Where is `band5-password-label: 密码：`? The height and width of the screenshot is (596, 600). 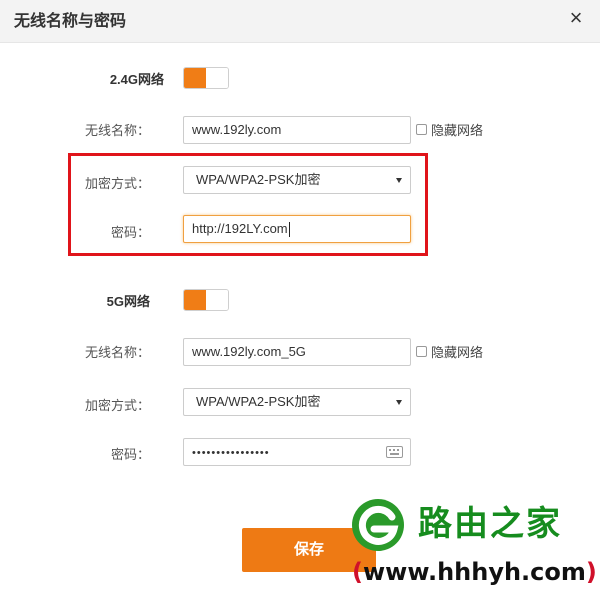 band5-password-label: 密码： is located at coordinates (130, 454).